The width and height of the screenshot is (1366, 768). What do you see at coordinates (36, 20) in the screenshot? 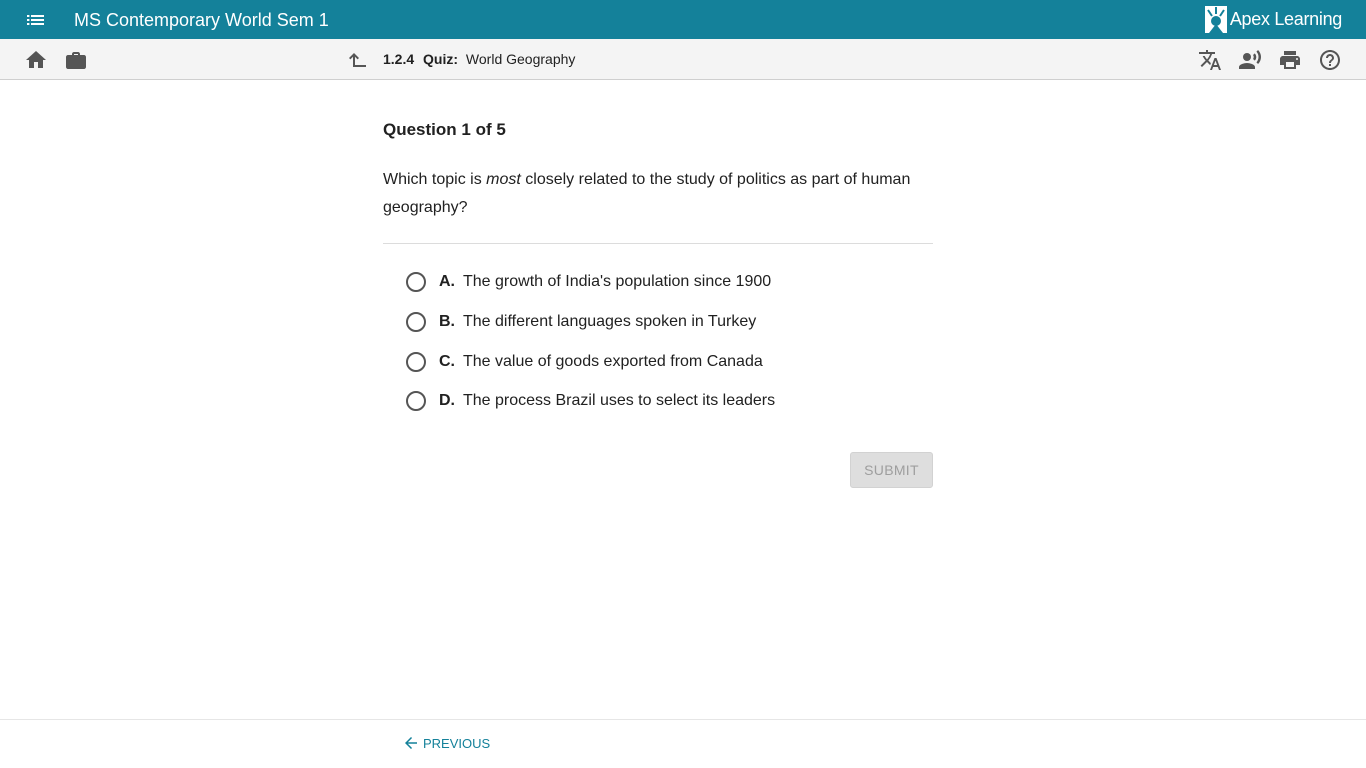
I see `menu-icon` at bounding box center [36, 20].